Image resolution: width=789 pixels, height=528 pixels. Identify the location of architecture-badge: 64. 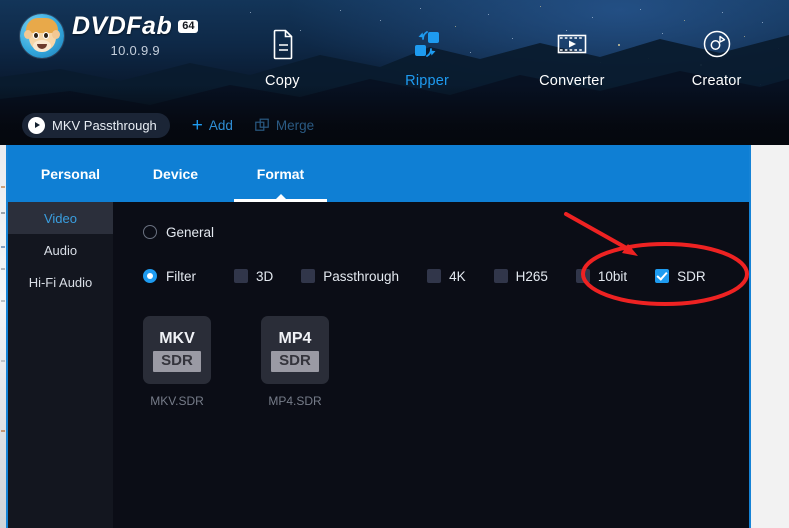
(188, 26).